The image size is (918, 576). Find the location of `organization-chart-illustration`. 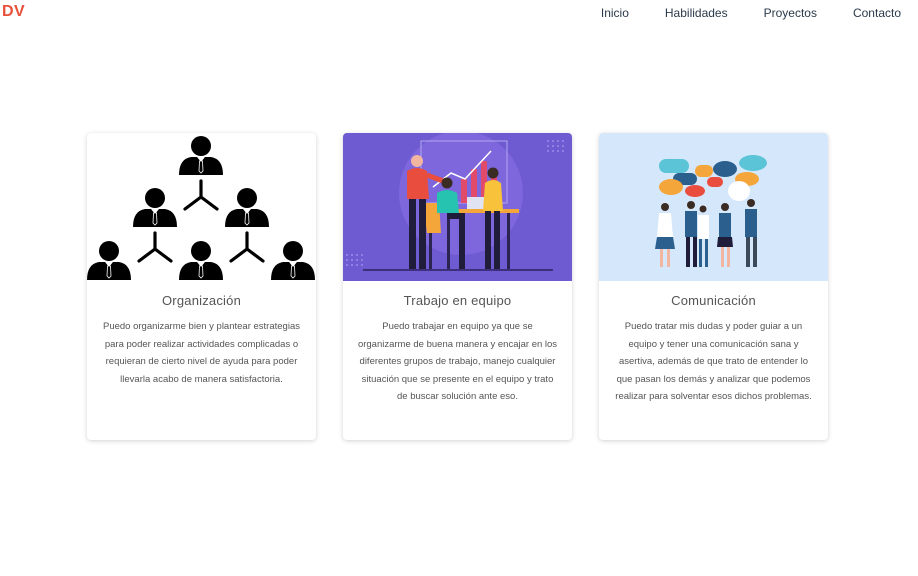

organization-chart-illustration is located at coordinates (201, 207).